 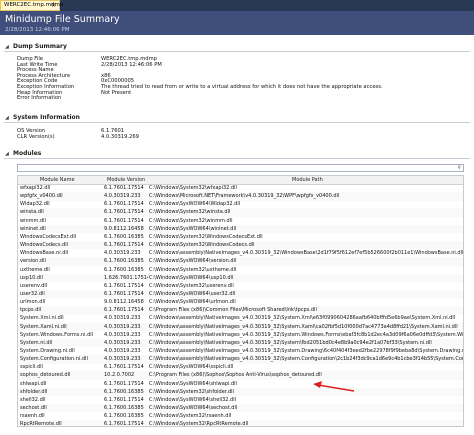 What do you see at coordinates (42, 318) in the screenshot?
I see `module-name-cell: System.Xml.ni.dll` at bounding box center [42, 318].